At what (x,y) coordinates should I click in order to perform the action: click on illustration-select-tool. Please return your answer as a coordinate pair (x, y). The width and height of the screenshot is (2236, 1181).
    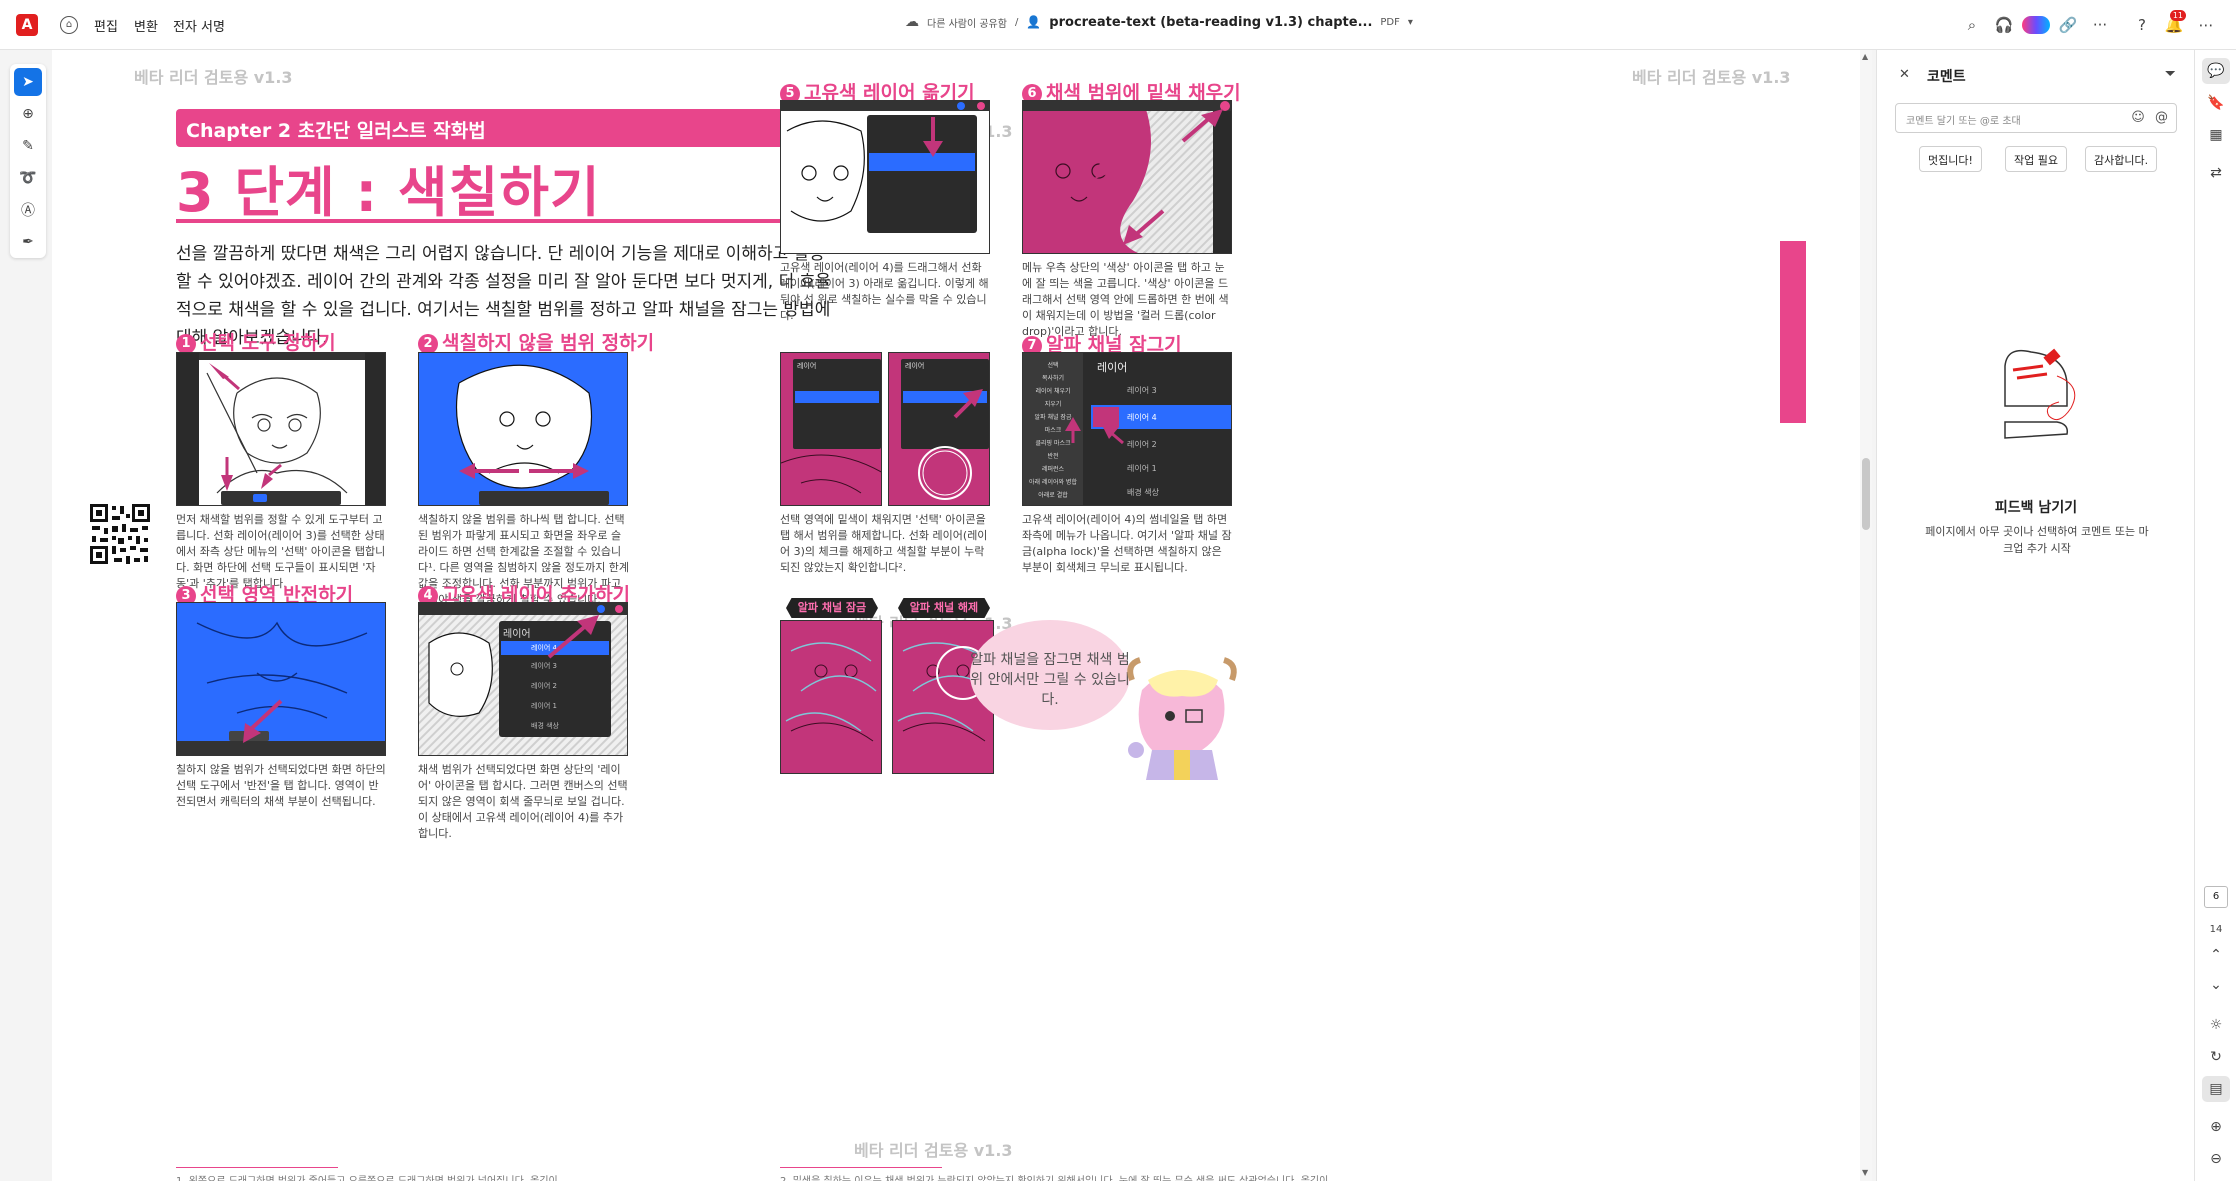
    Looking at the image, I should click on (281, 429).